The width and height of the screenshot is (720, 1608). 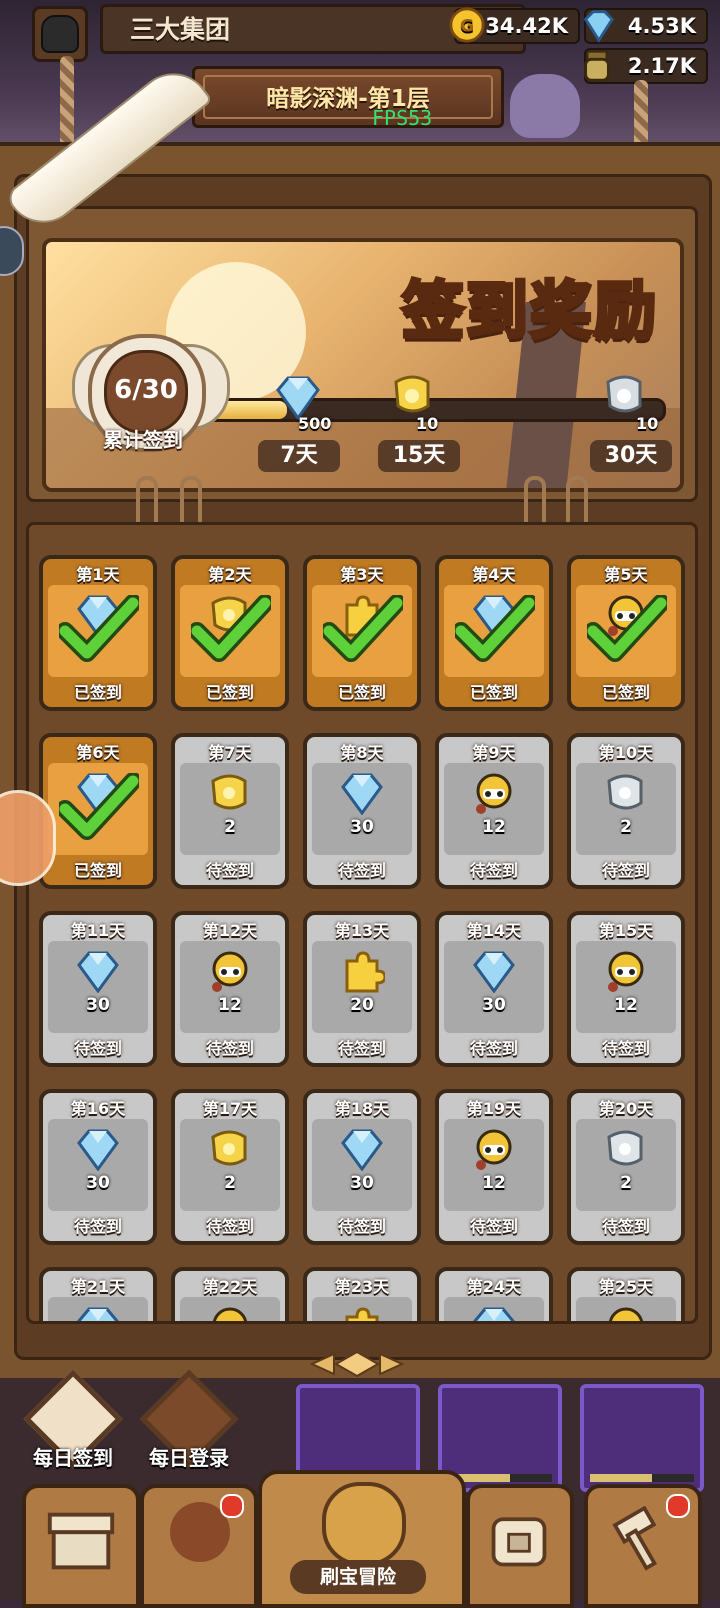 What do you see at coordinates (146, 392) in the screenshot?
I see `medal-core: 6/30` at bounding box center [146, 392].